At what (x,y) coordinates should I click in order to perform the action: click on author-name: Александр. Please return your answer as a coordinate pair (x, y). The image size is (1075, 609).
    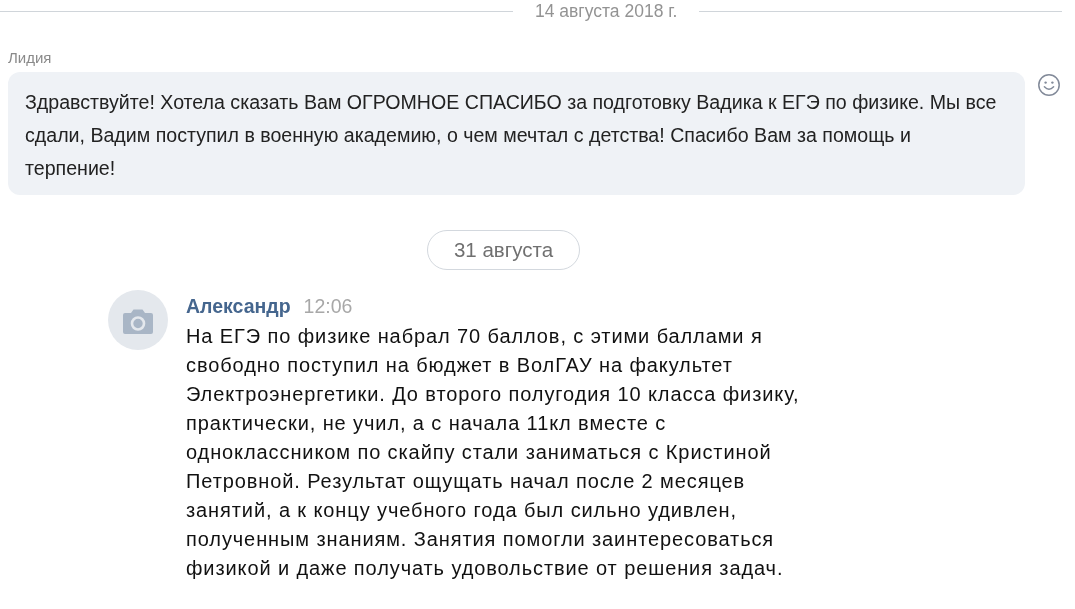
    Looking at the image, I should click on (238, 306).